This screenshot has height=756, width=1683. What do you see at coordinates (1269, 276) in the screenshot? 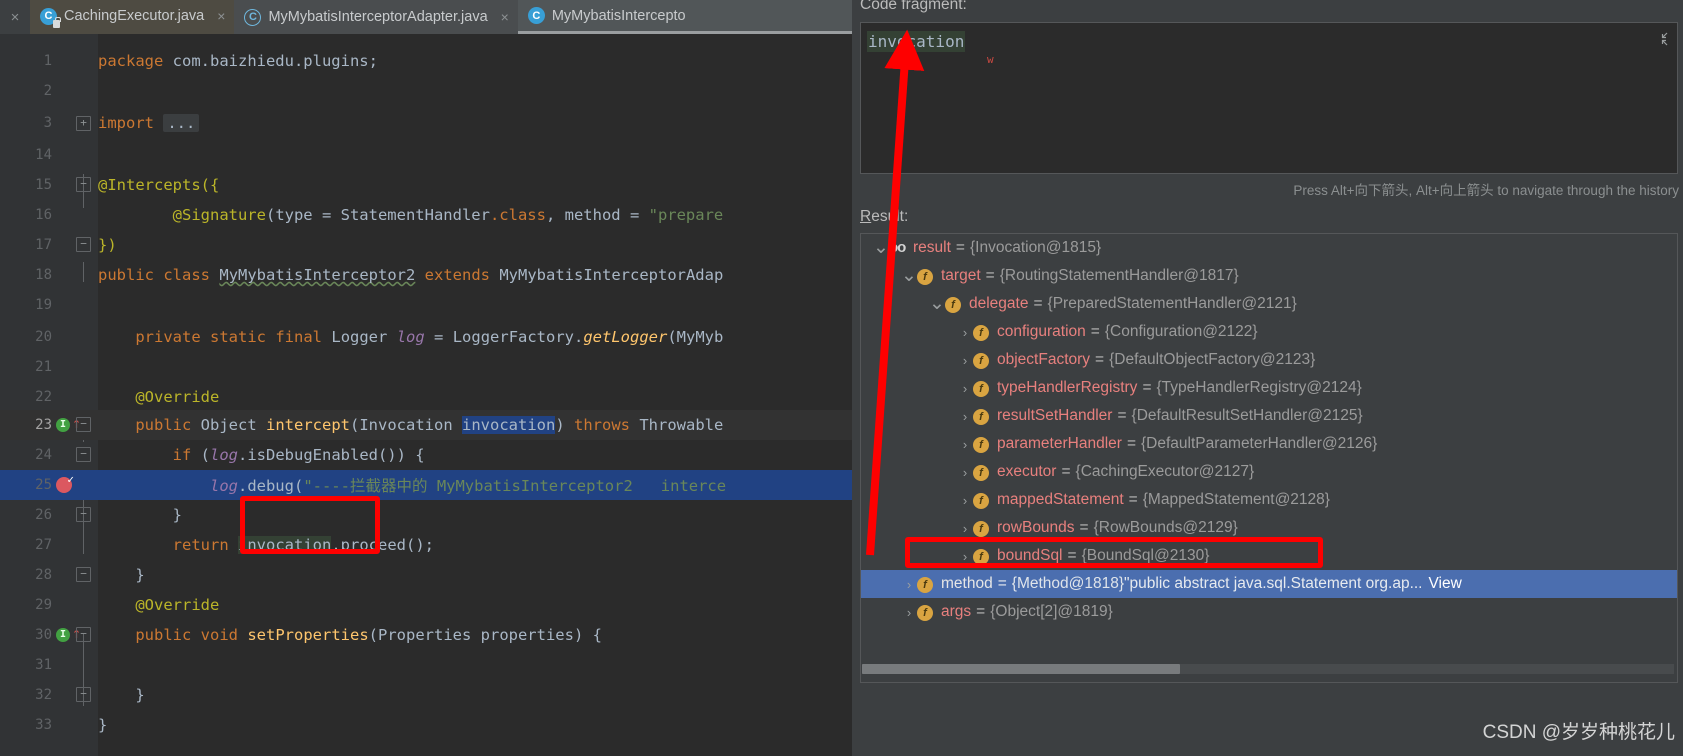
I see `tree-row-target: ⌄ f target = {RoutingStatementHandler@1817}` at bounding box center [1269, 276].